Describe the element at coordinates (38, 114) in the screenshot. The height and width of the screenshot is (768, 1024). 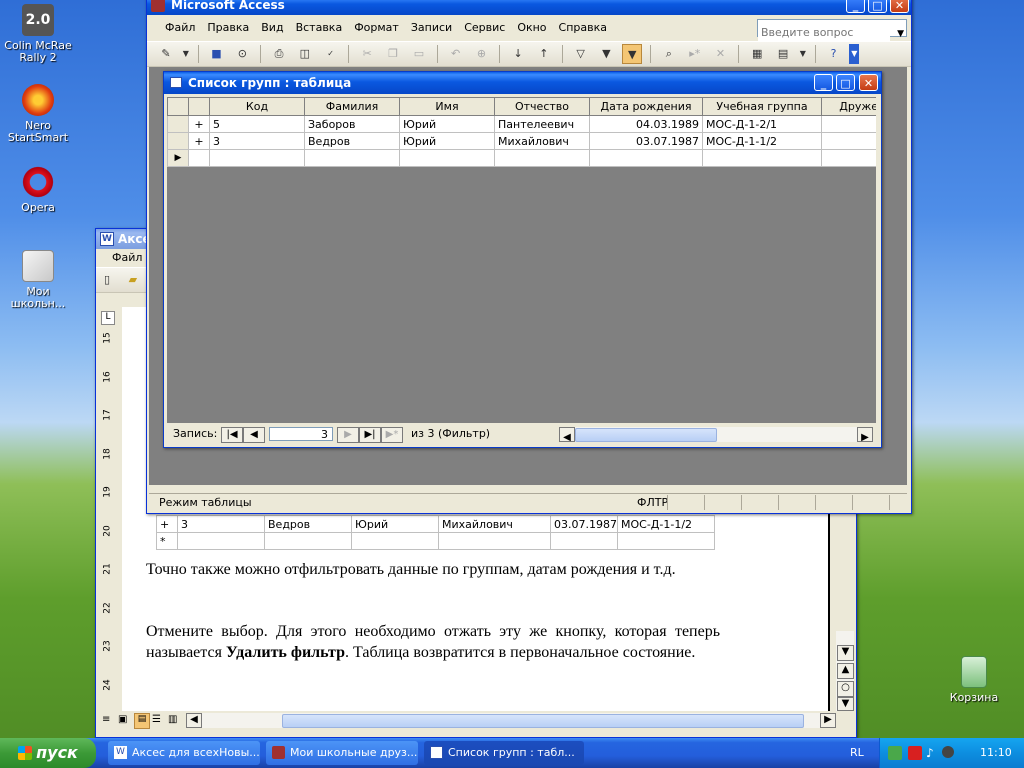
I see `desktop-icon-nero: Nero StartSmart` at that location.